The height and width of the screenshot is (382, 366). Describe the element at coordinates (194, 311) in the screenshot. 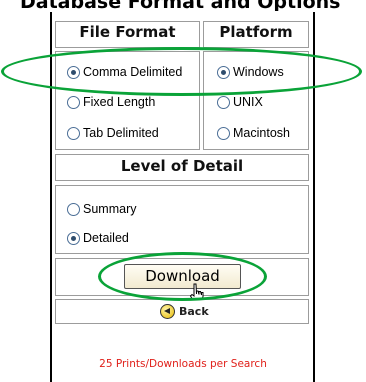

I see `back-link-label: Back` at that location.